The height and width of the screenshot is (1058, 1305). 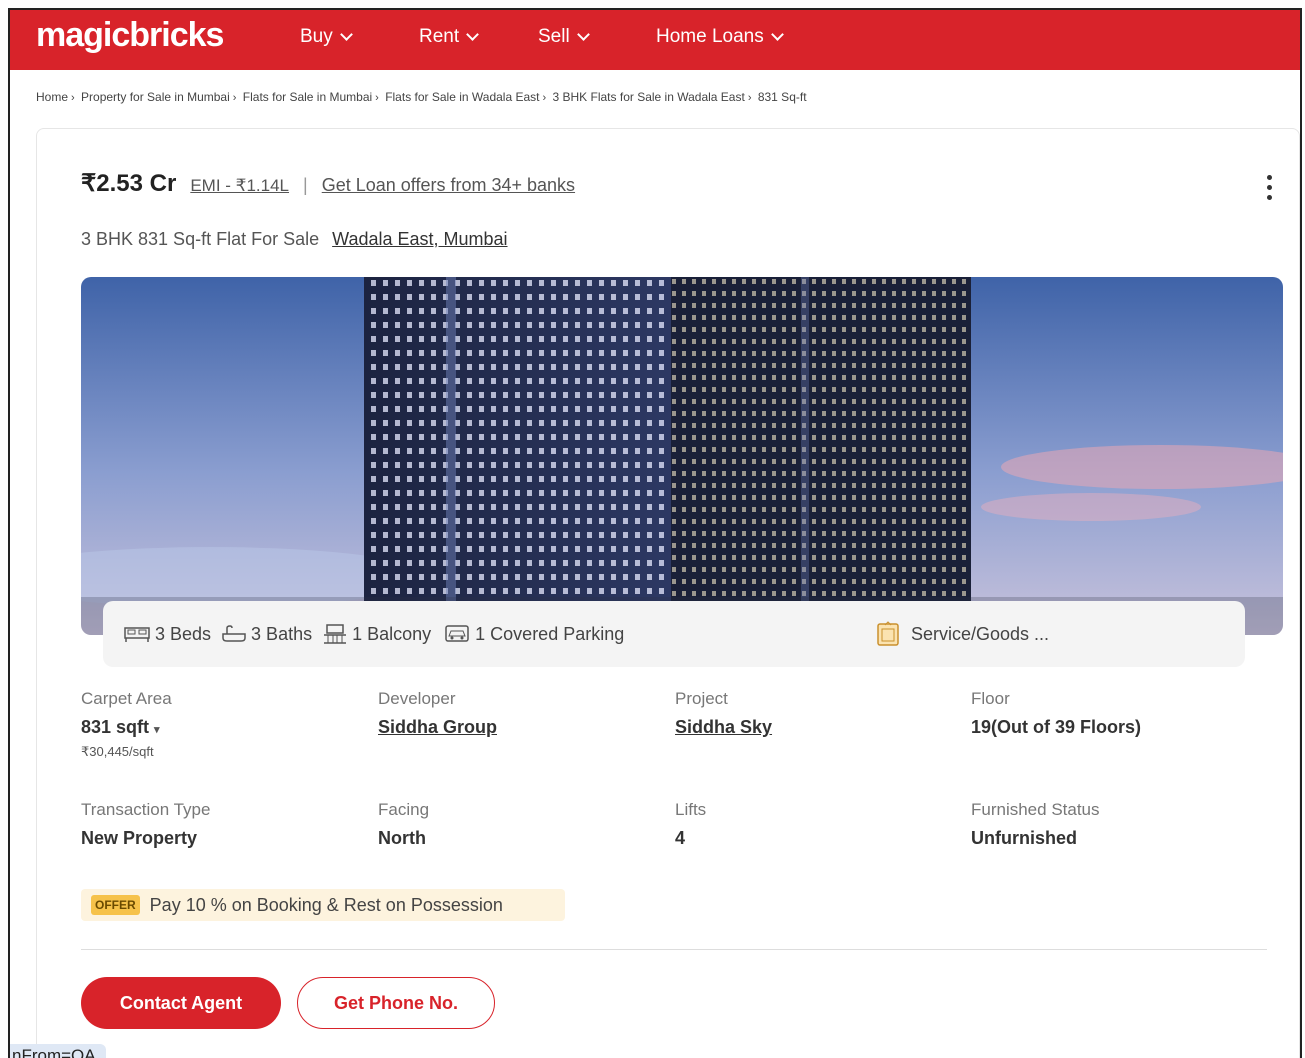 What do you see at coordinates (990, 698) in the screenshot?
I see `detail-label: Floor` at bounding box center [990, 698].